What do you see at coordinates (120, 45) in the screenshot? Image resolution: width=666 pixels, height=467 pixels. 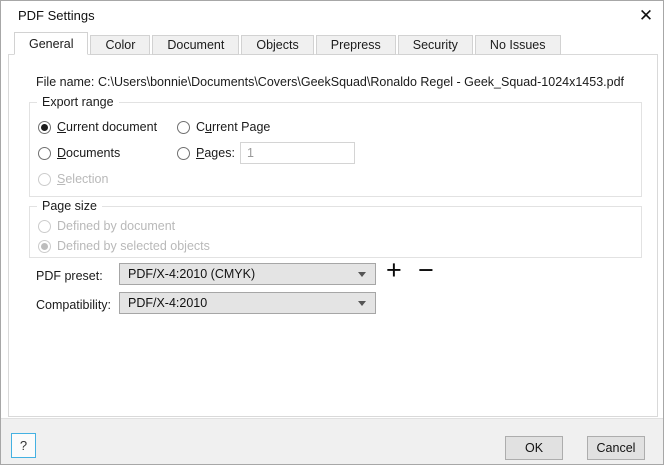 I see `tab-color: Color` at bounding box center [120, 45].